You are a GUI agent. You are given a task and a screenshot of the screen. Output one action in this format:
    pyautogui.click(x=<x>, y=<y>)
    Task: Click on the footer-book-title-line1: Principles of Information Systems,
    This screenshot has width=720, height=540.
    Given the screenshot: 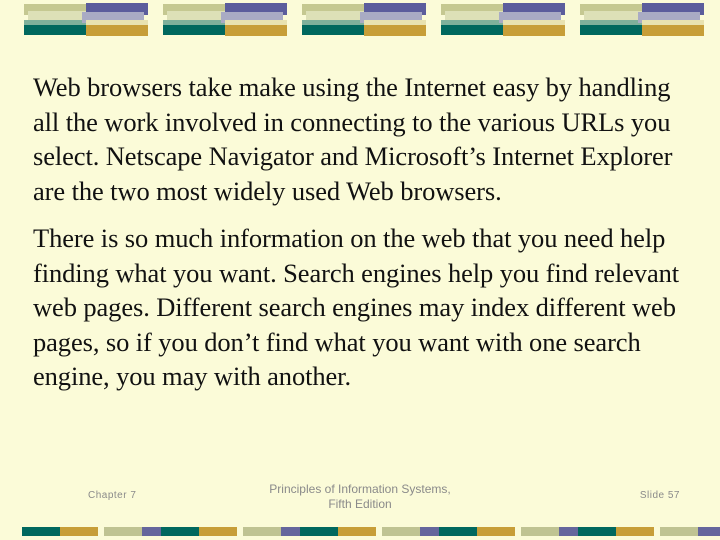 What is the action you would take?
    pyautogui.click(x=360, y=489)
    